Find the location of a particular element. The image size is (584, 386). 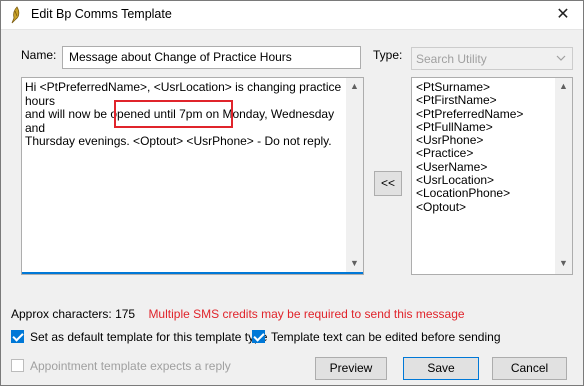

list-item: <Practice> is located at coordinates (469, 154).